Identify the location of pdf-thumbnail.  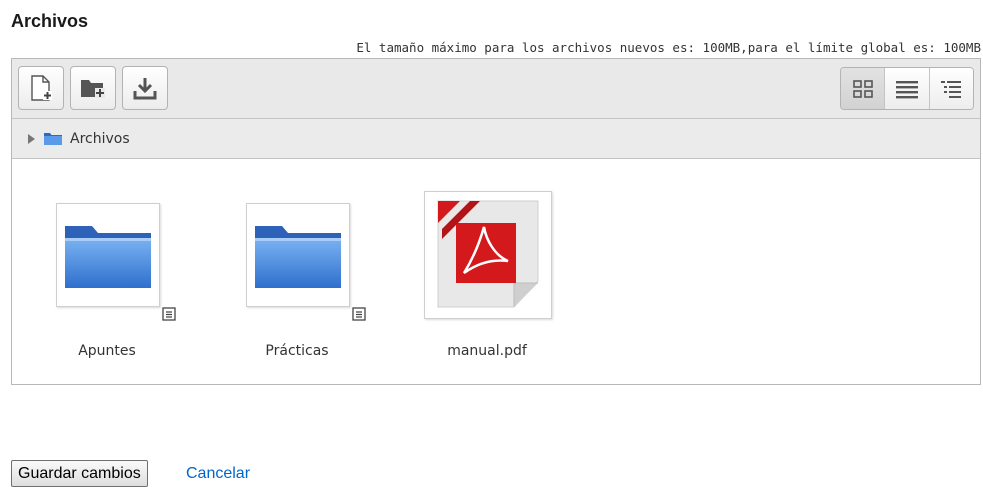
(488, 255).